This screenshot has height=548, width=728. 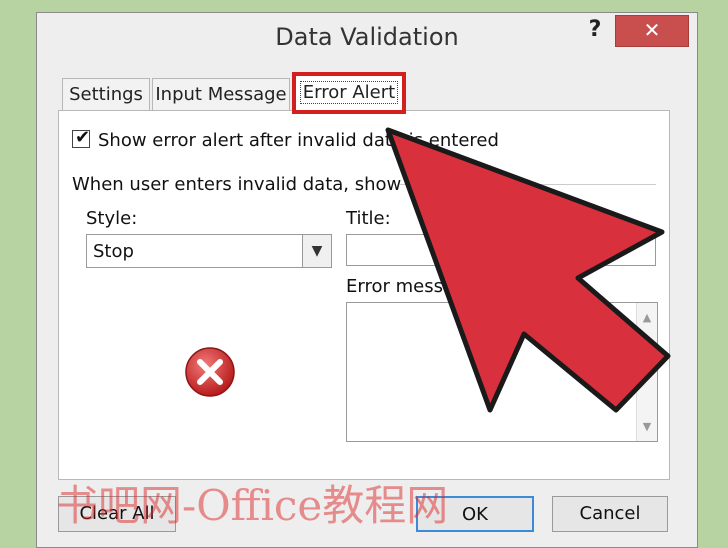 I want to click on error-message-textarea: ▲ ▼, so click(x=502, y=372).